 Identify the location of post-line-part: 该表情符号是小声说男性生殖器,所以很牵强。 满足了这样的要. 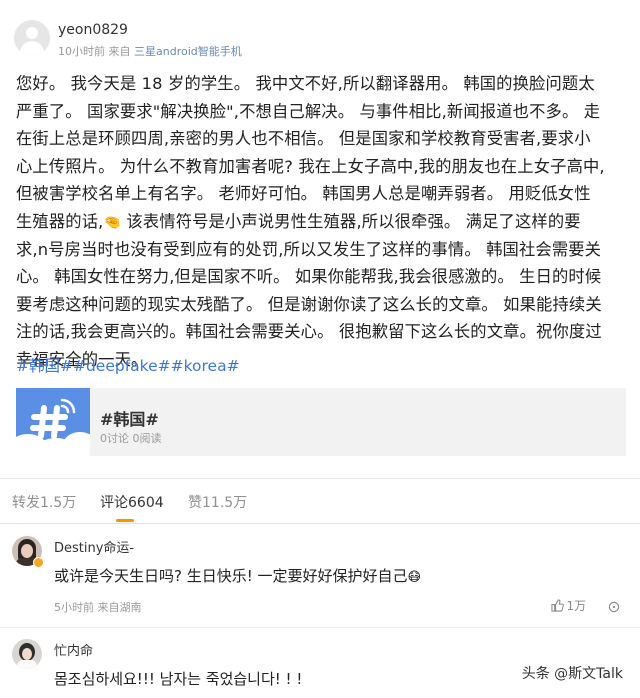
(351, 221).